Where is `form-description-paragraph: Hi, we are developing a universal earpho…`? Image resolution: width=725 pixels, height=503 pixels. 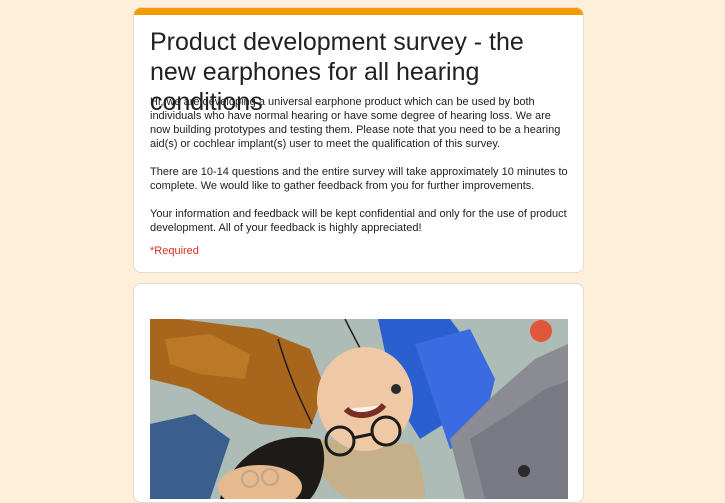
form-description-paragraph: Hi, we are developing a universal earpho… is located at coordinates (355, 123).